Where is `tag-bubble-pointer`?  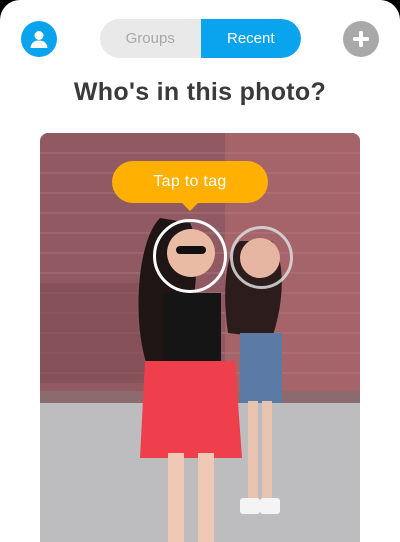
tag-bubble-pointer is located at coordinates (190, 206).